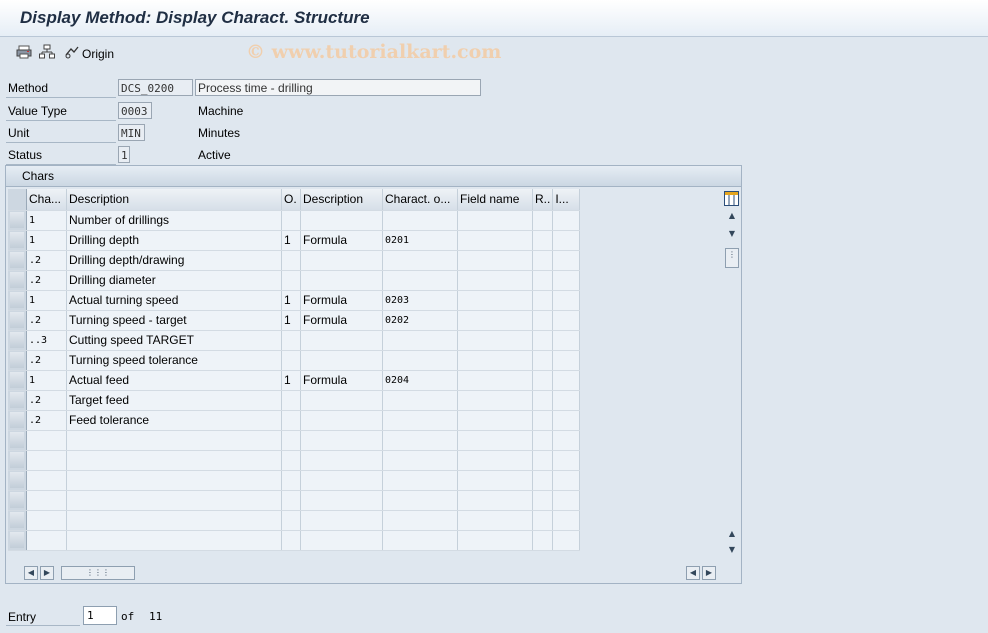  I want to click on table-row: 1 Number of drillings, so click(294, 220).